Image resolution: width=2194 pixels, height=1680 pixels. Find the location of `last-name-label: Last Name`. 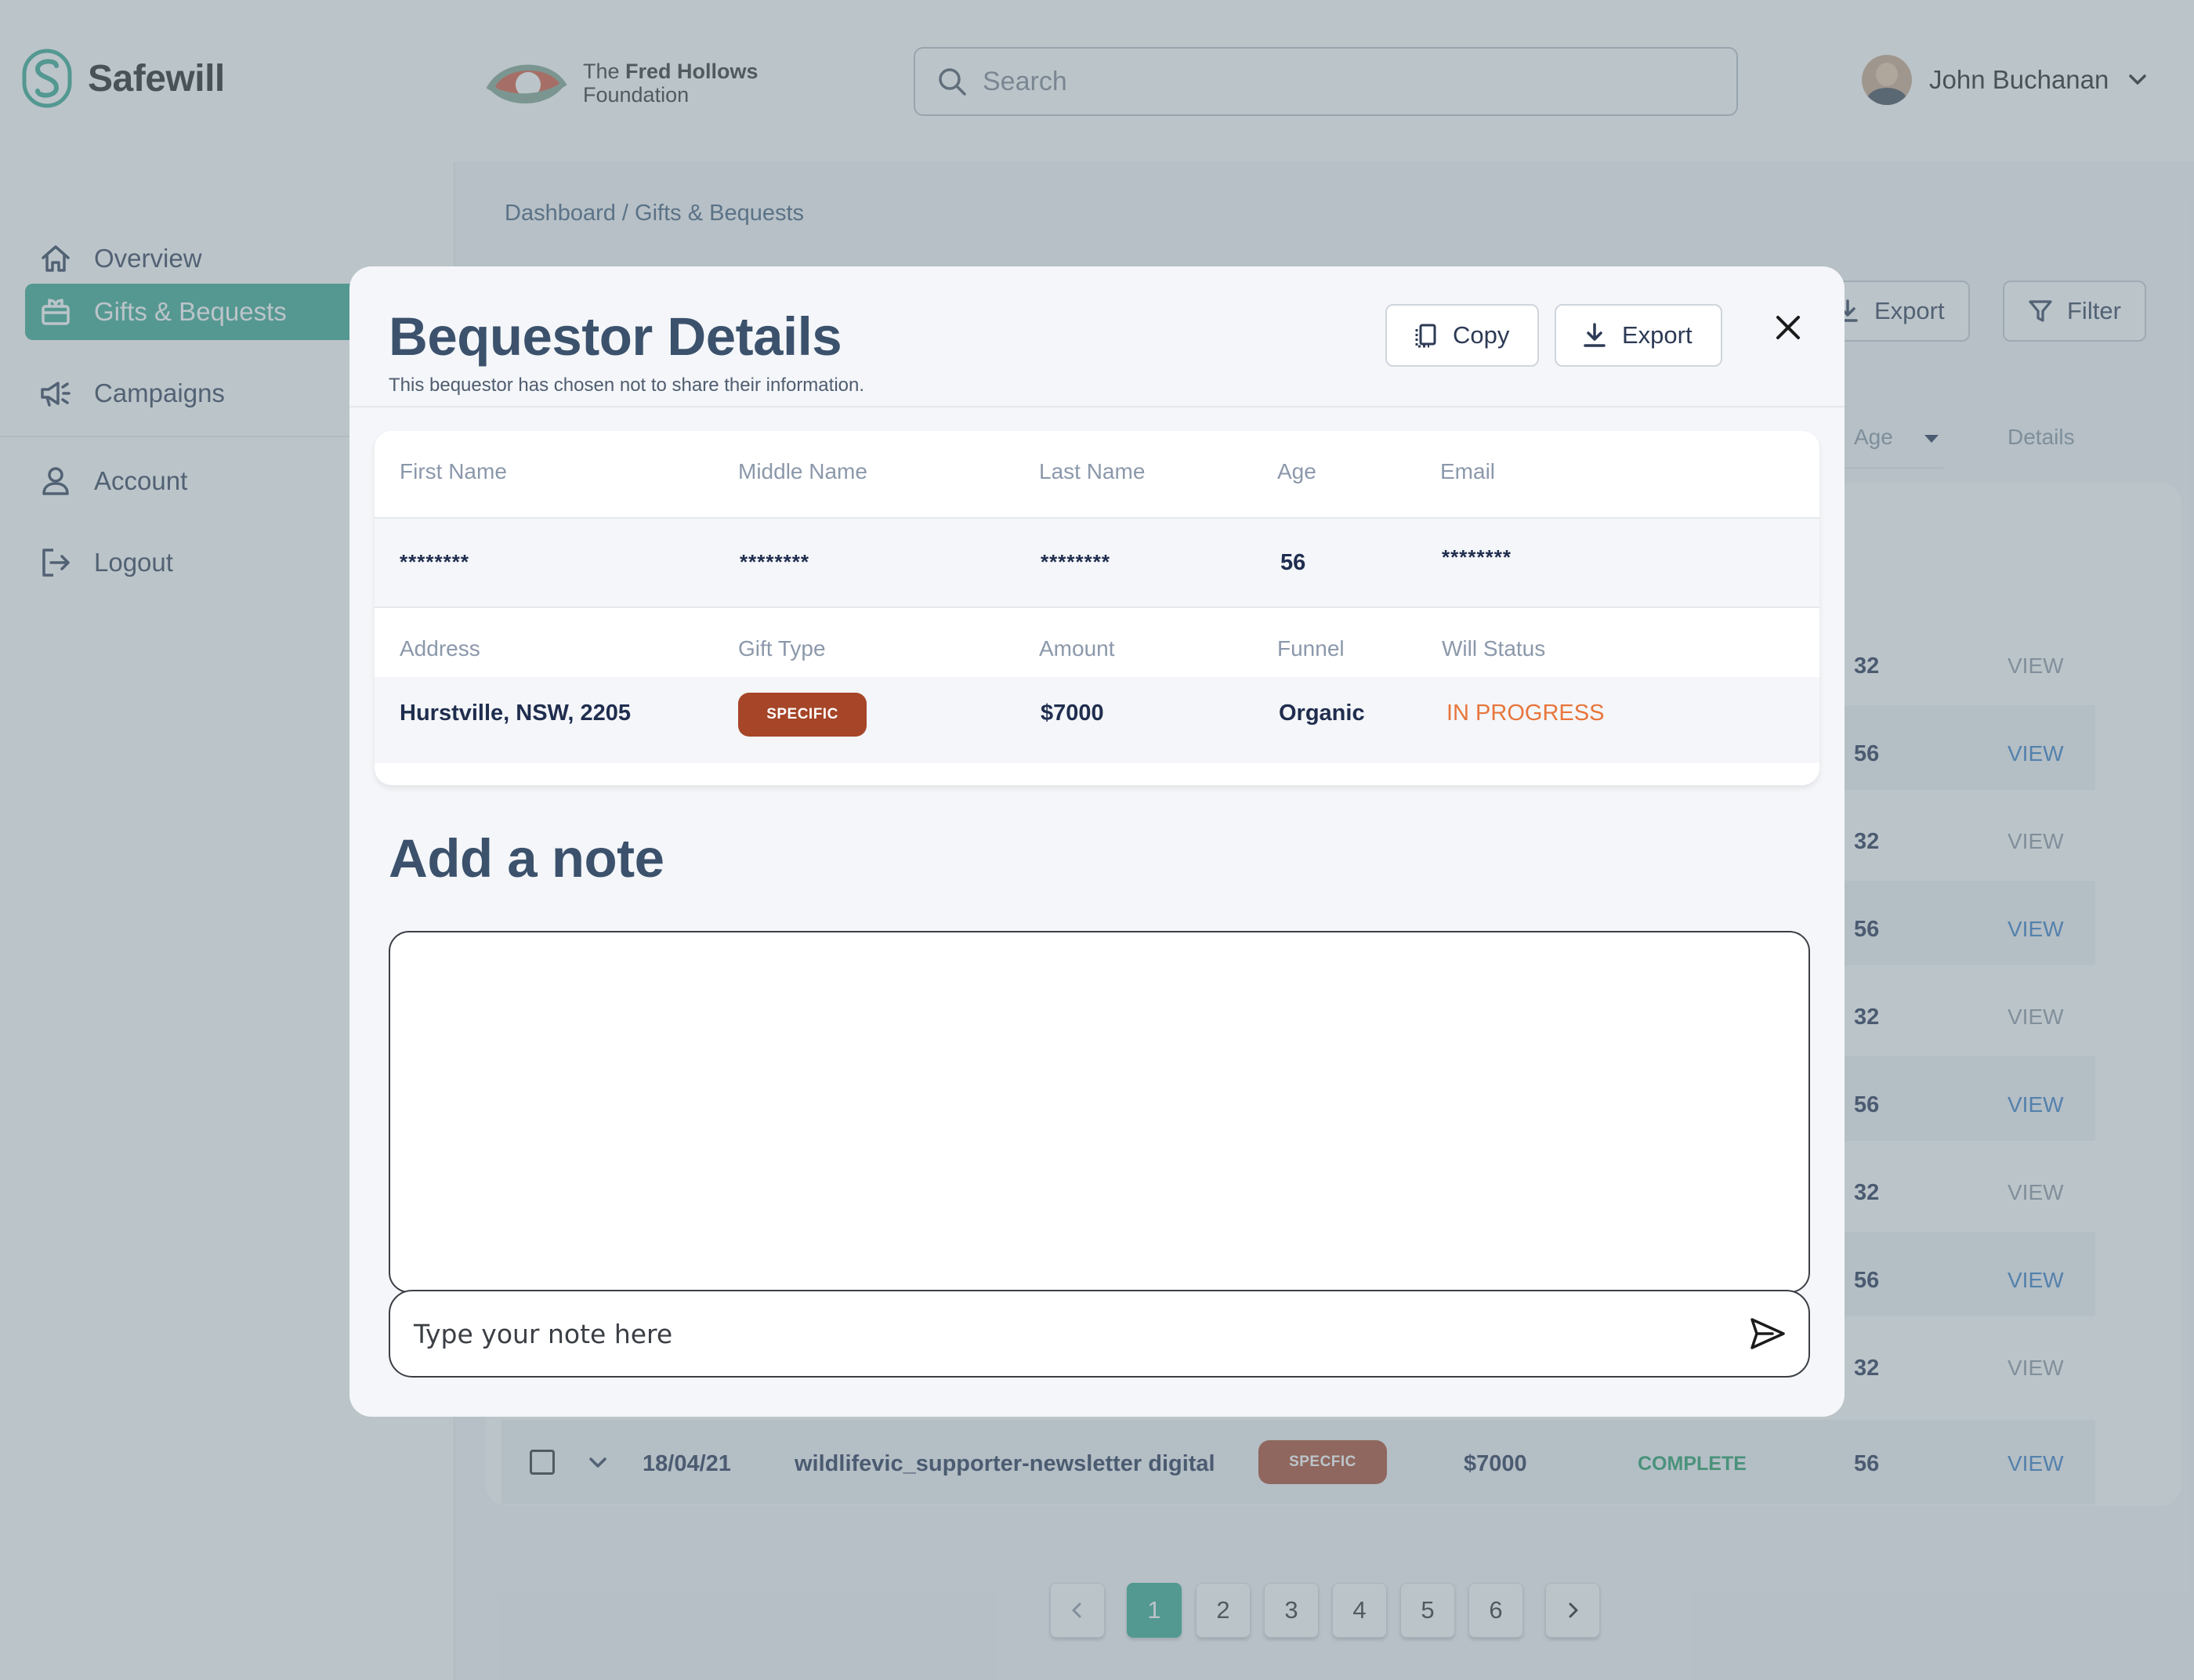

last-name-label: Last Name is located at coordinates (1092, 471).